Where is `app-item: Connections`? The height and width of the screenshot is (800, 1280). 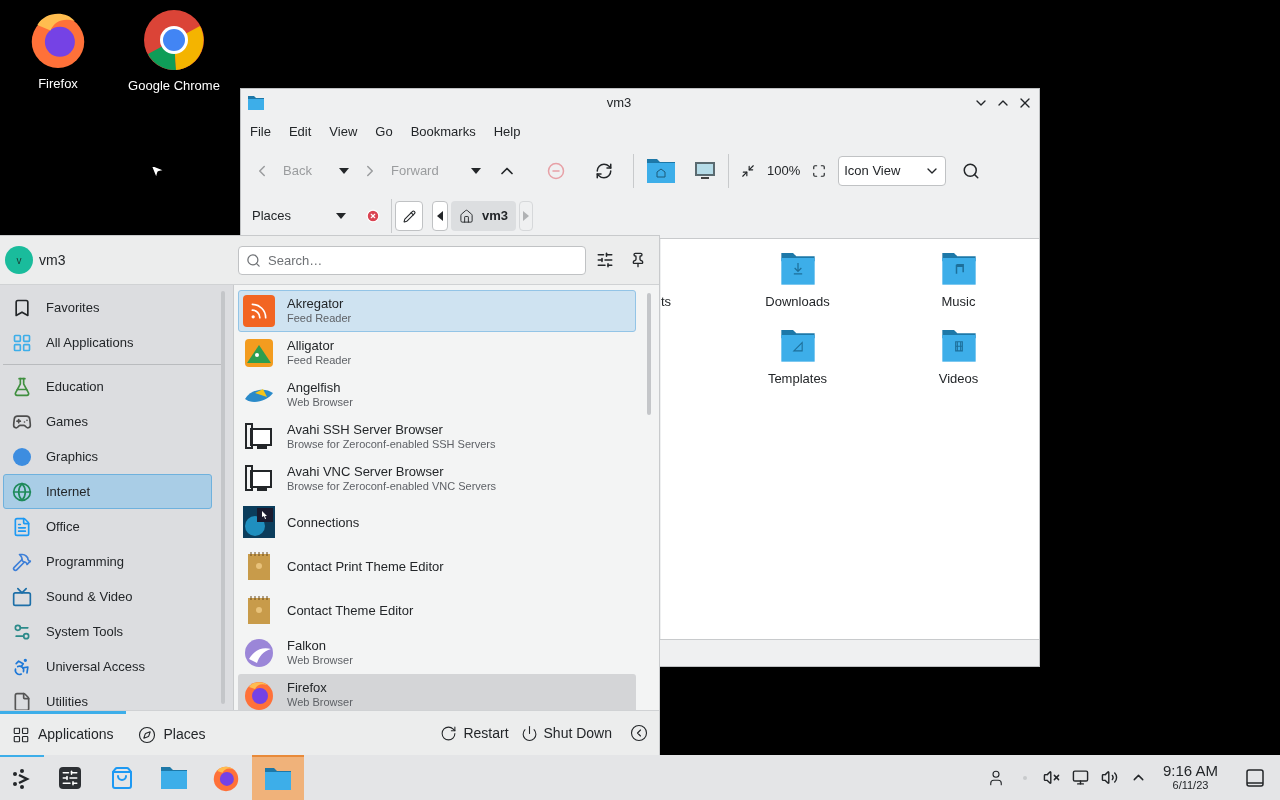 app-item: Connections is located at coordinates (437, 522).